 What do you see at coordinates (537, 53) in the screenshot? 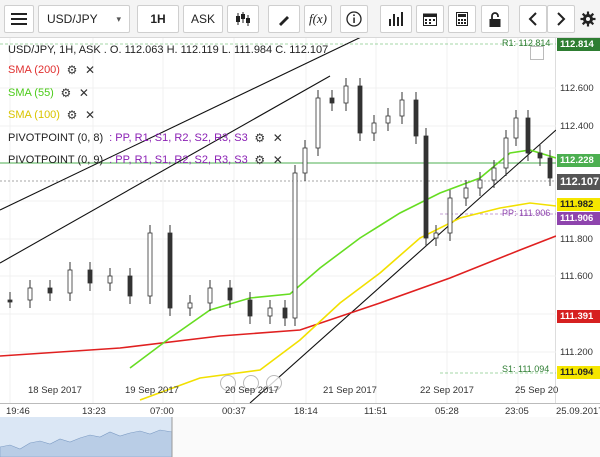
I see `maximize-button` at bounding box center [537, 53].